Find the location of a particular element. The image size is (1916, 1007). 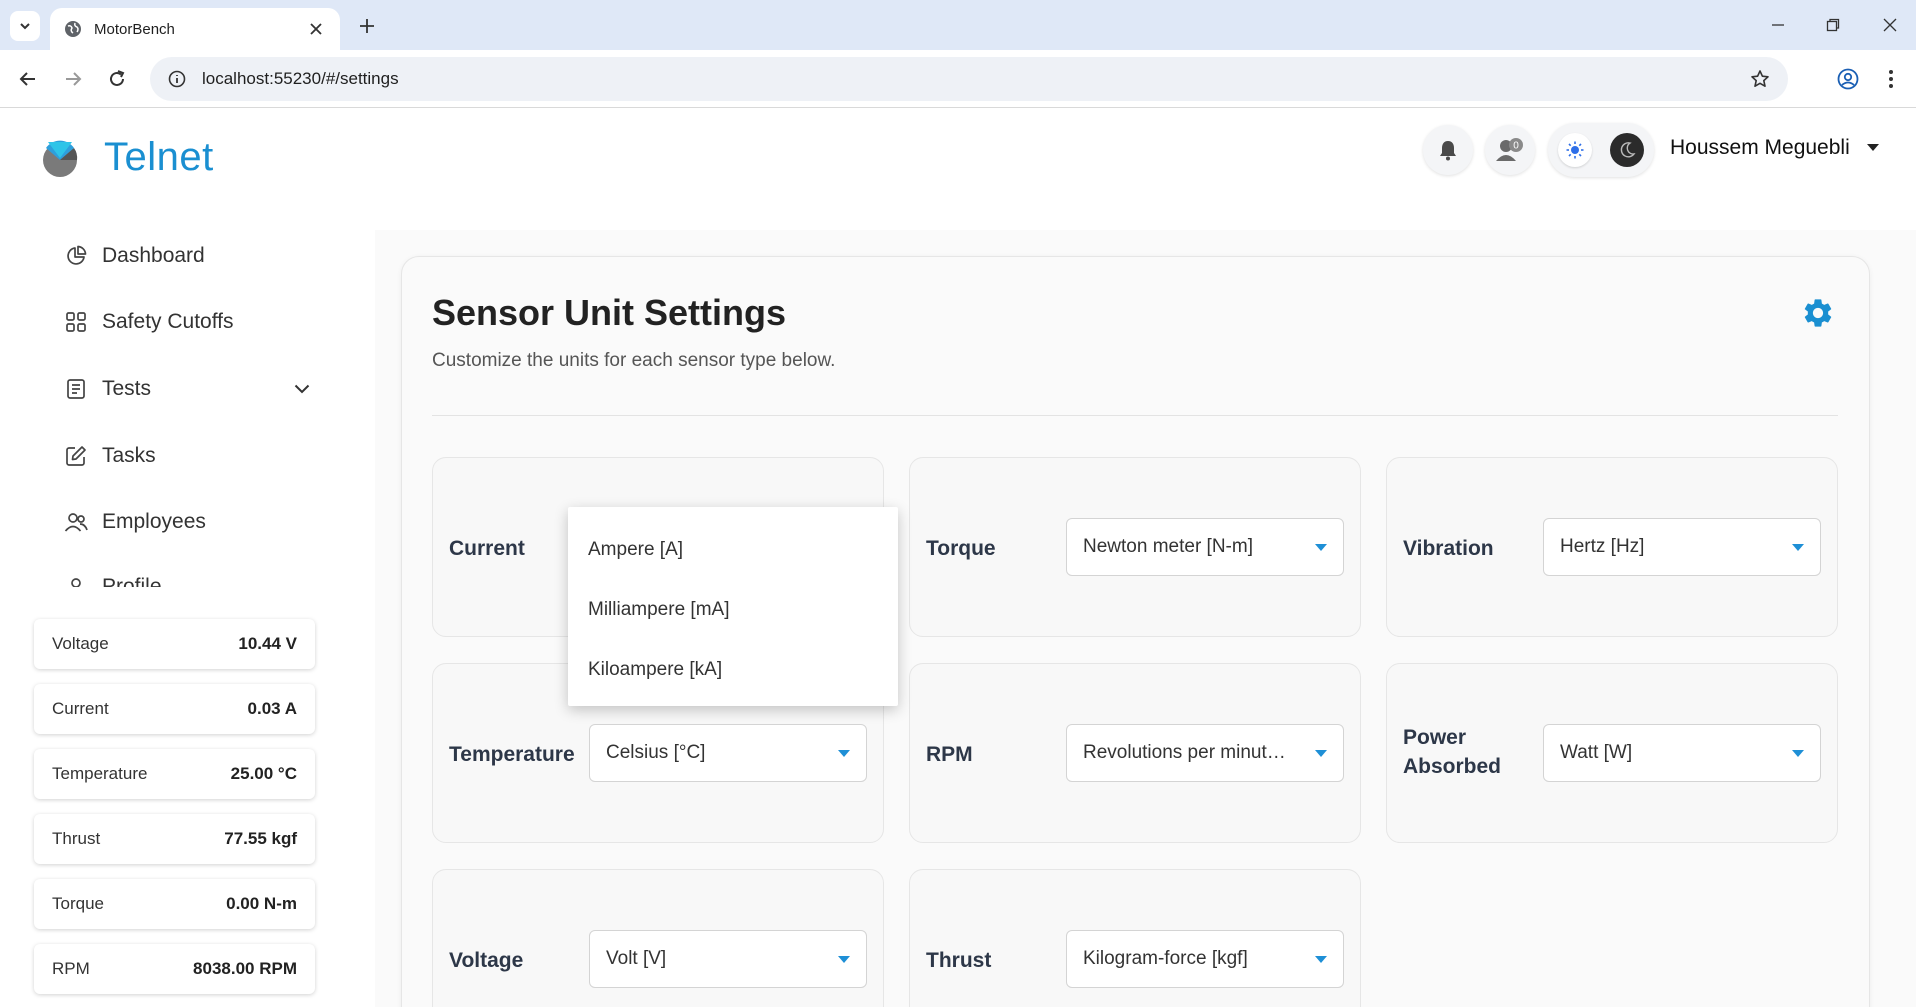

select-thrust-unit: Kilogram-force [kgf] is located at coordinates (1205, 959).